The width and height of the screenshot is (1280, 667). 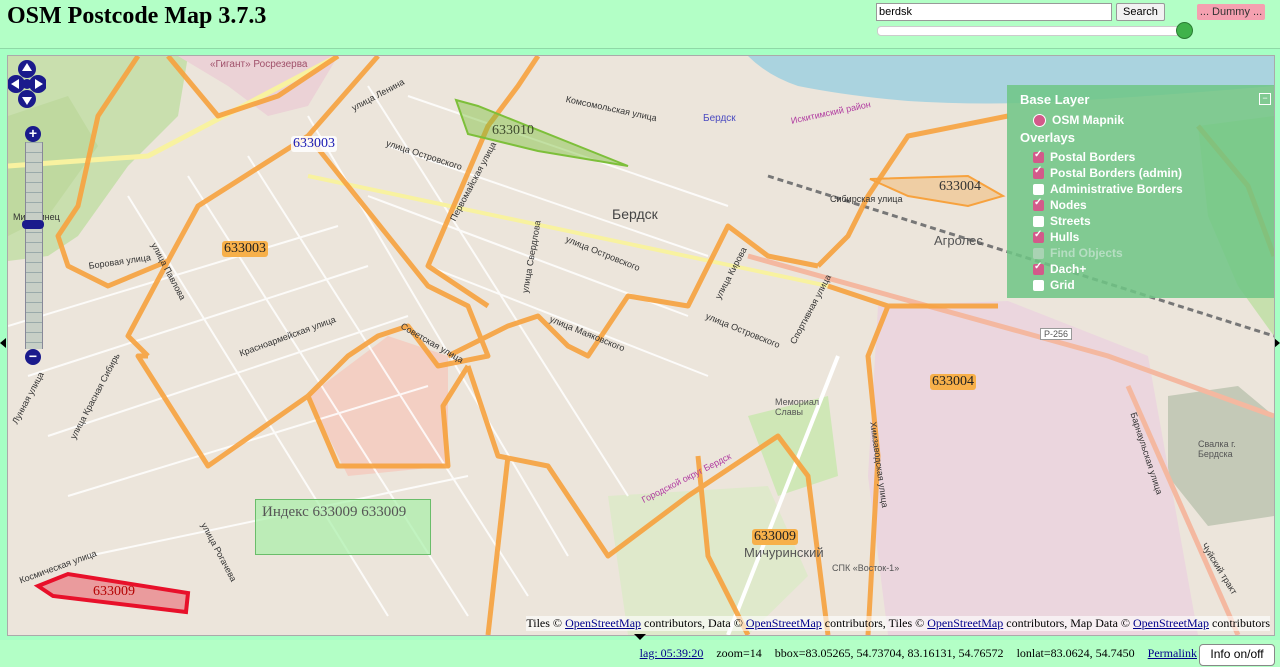 What do you see at coordinates (1055, 99) in the screenshot?
I see `base-layer-title: Base Layer` at bounding box center [1055, 99].